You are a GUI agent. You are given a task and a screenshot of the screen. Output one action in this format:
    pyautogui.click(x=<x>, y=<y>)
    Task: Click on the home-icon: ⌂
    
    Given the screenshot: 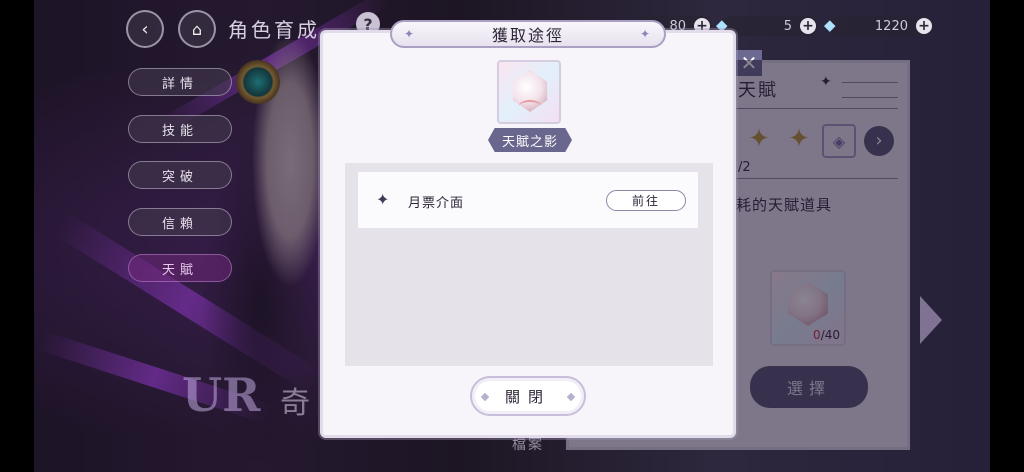 What is the action you would take?
    pyautogui.click(x=197, y=29)
    